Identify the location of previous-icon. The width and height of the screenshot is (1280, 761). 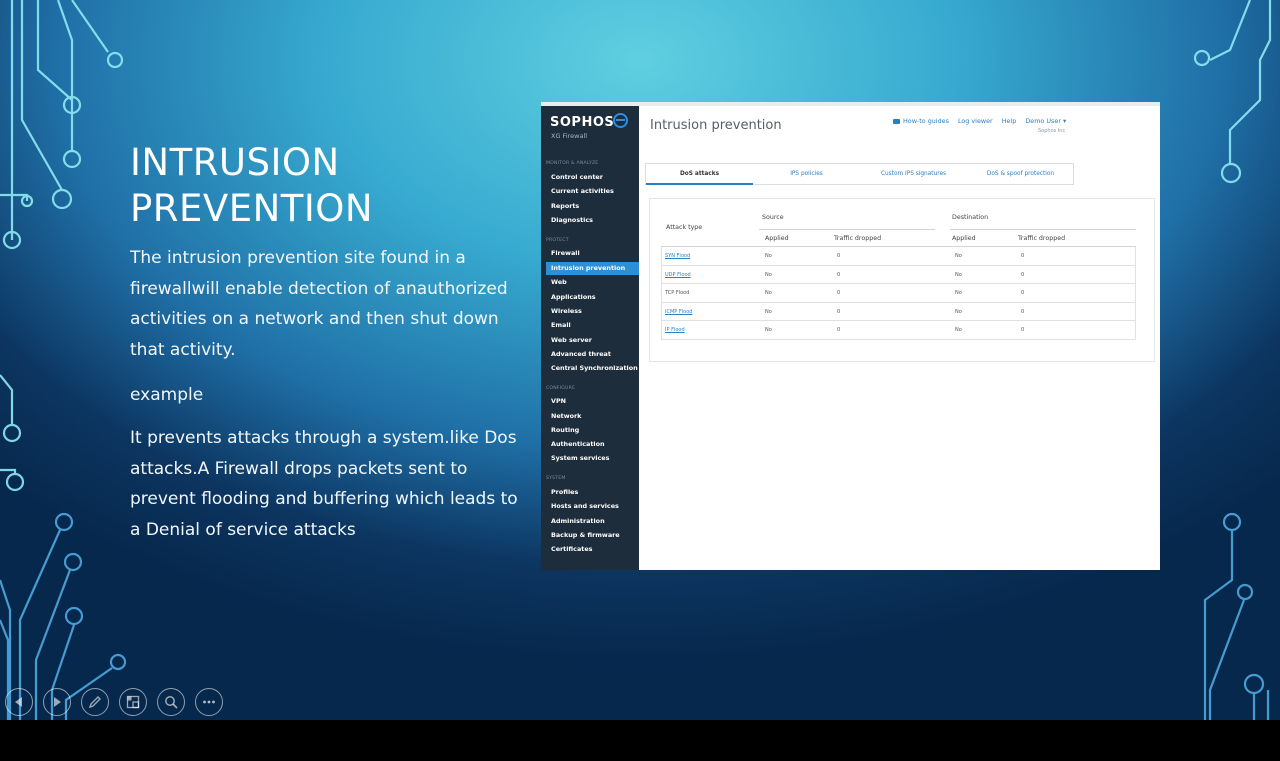
(18, 702).